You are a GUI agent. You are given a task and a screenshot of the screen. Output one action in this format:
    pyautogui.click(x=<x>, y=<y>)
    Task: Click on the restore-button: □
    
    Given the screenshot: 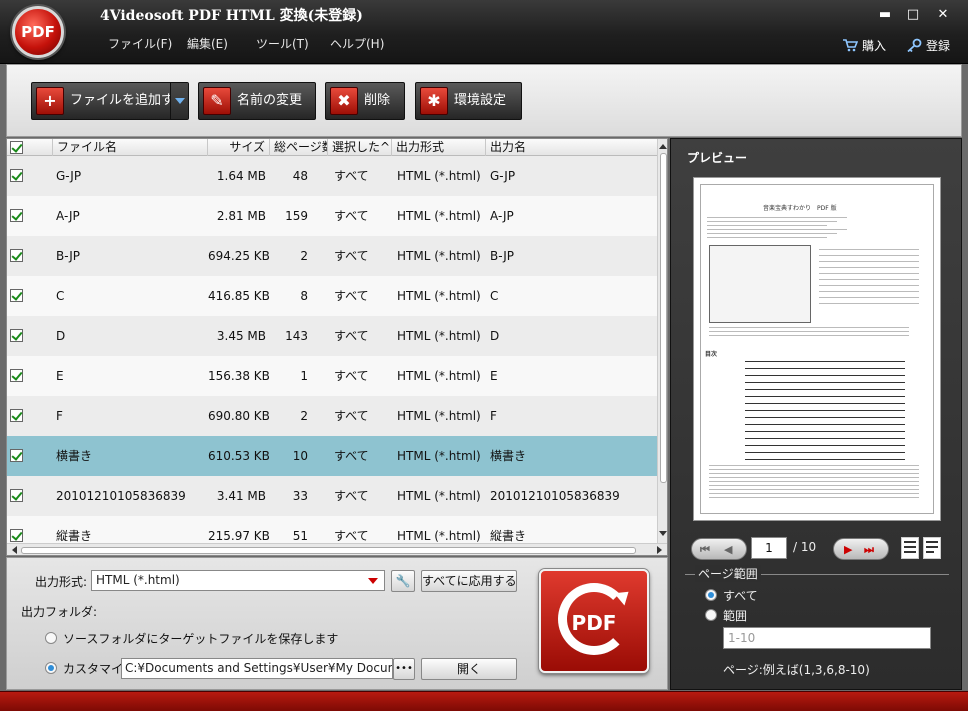 What is the action you would take?
    pyautogui.click(x=913, y=15)
    